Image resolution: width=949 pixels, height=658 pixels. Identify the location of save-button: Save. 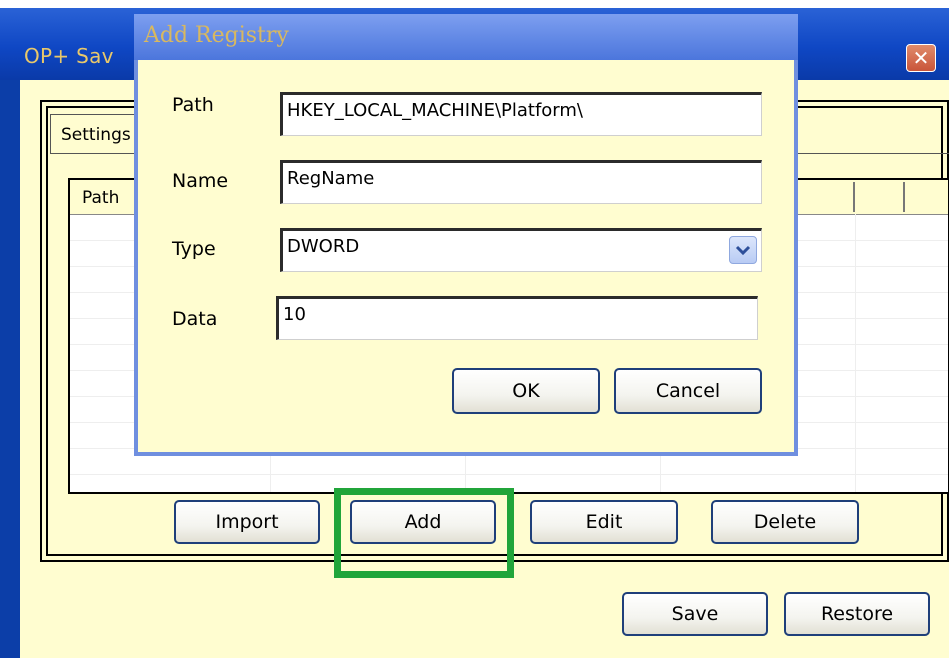
(695, 614).